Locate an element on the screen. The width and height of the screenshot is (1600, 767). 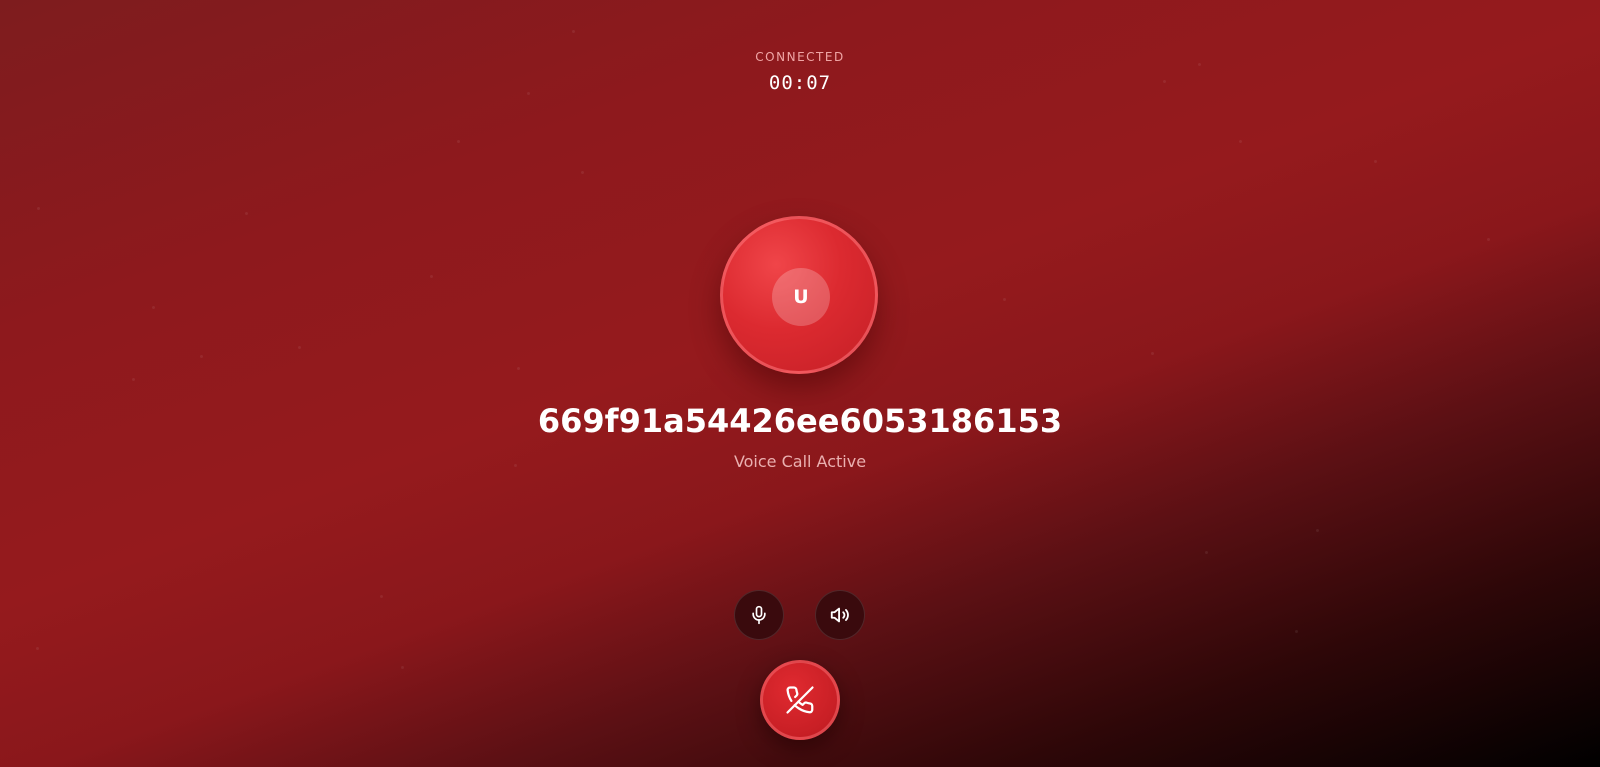
phone-hangup-icon is located at coordinates (800, 700).